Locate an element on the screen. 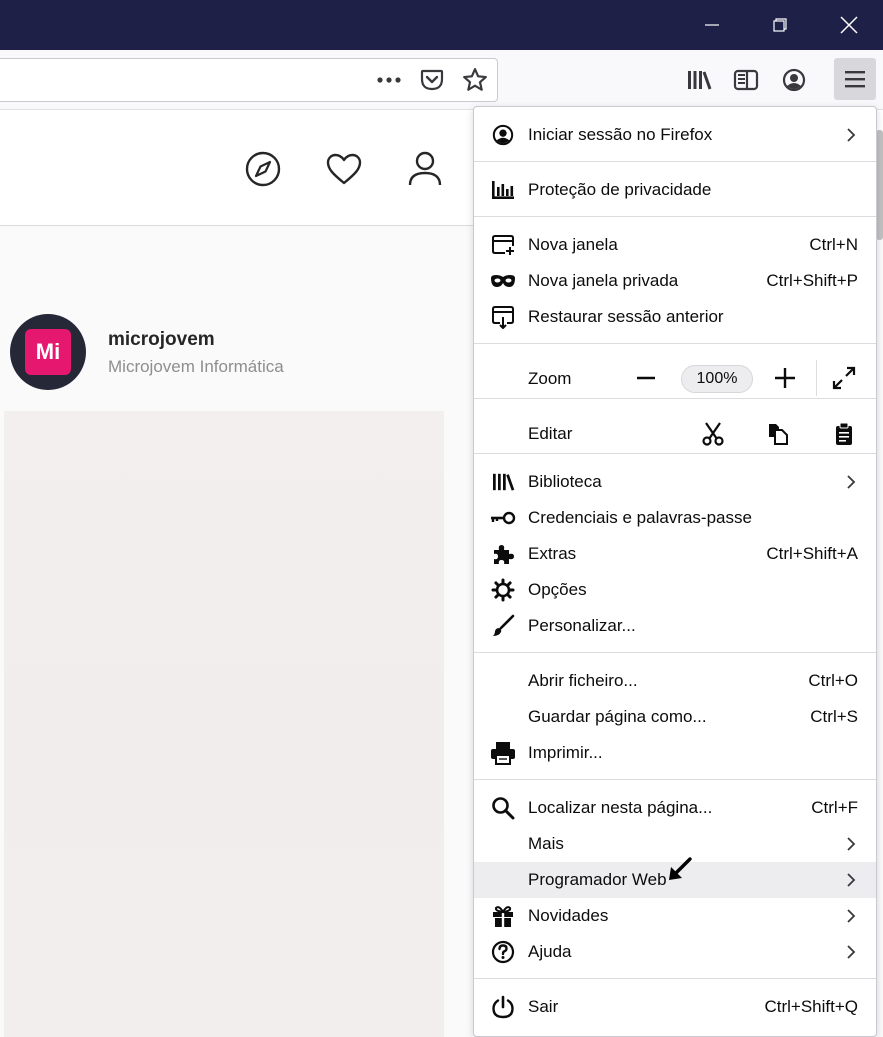 Image resolution: width=883 pixels, height=1037 pixels. menu-shortcut: Ctrl+Shift+A is located at coordinates (812, 553).